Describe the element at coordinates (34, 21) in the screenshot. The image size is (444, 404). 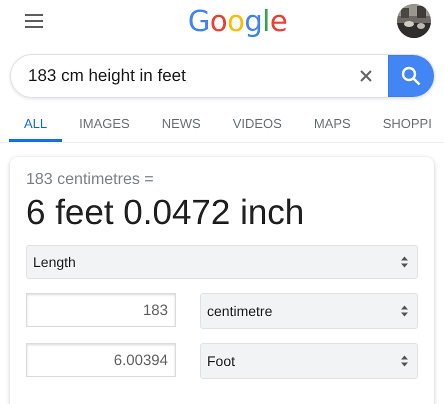
I see `menu-icon` at that location.